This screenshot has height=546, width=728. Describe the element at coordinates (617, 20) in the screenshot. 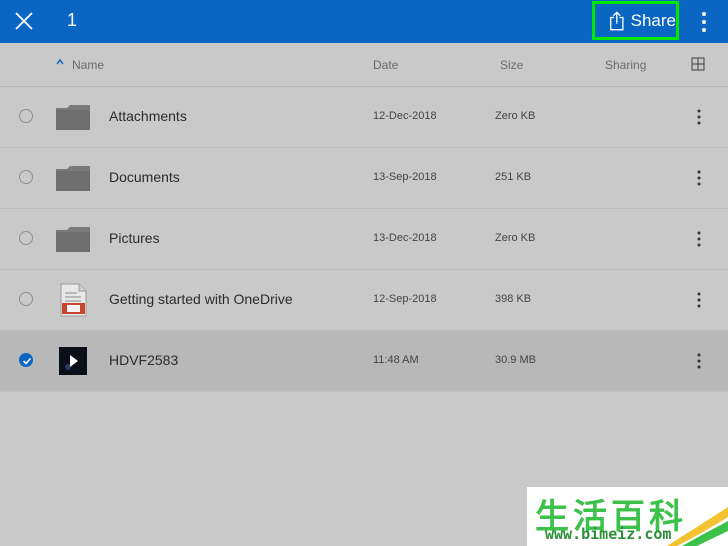

I see `share-icon` at that location.